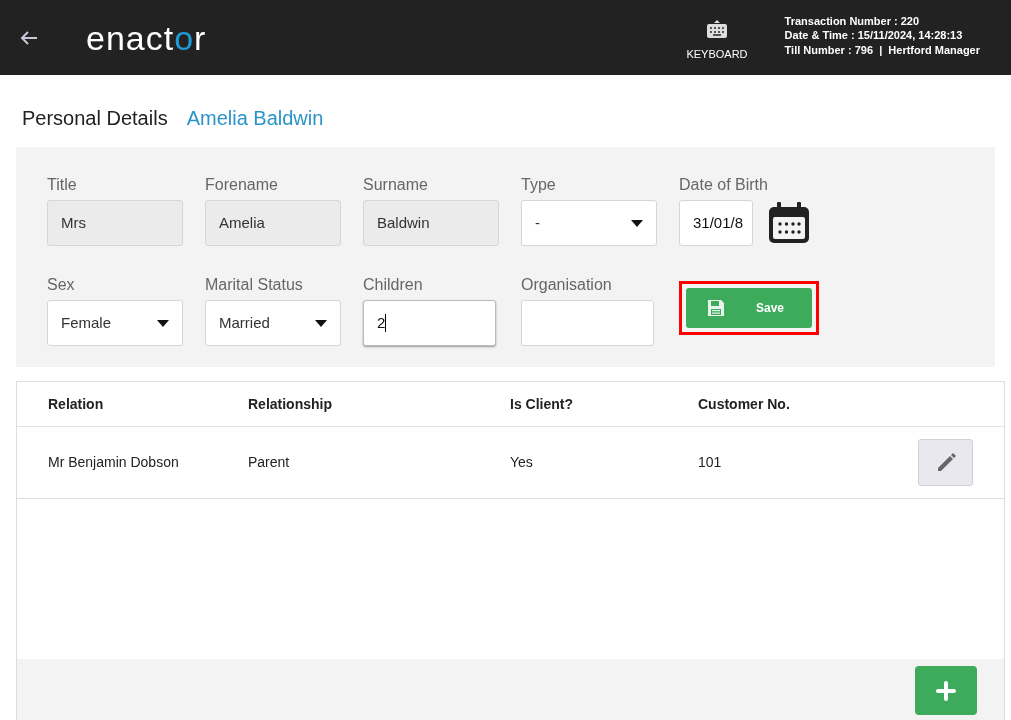  Describe the element at coordinates (431, 223) in the screenshot. I see `readonly-field: Baldwin` at that location.